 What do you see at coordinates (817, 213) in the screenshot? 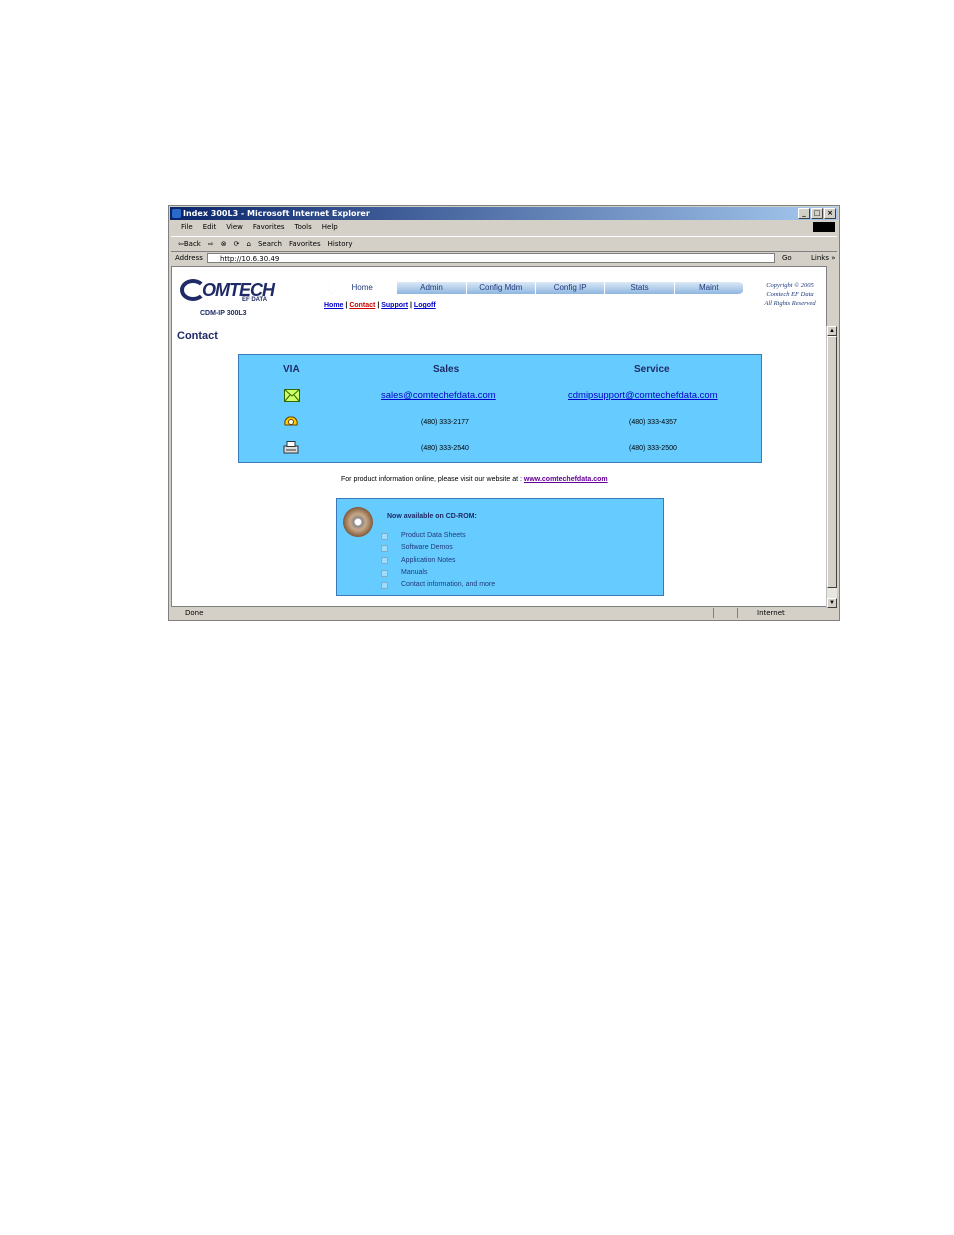
I see `maximize-button: □` at bounding box center [817, 213].